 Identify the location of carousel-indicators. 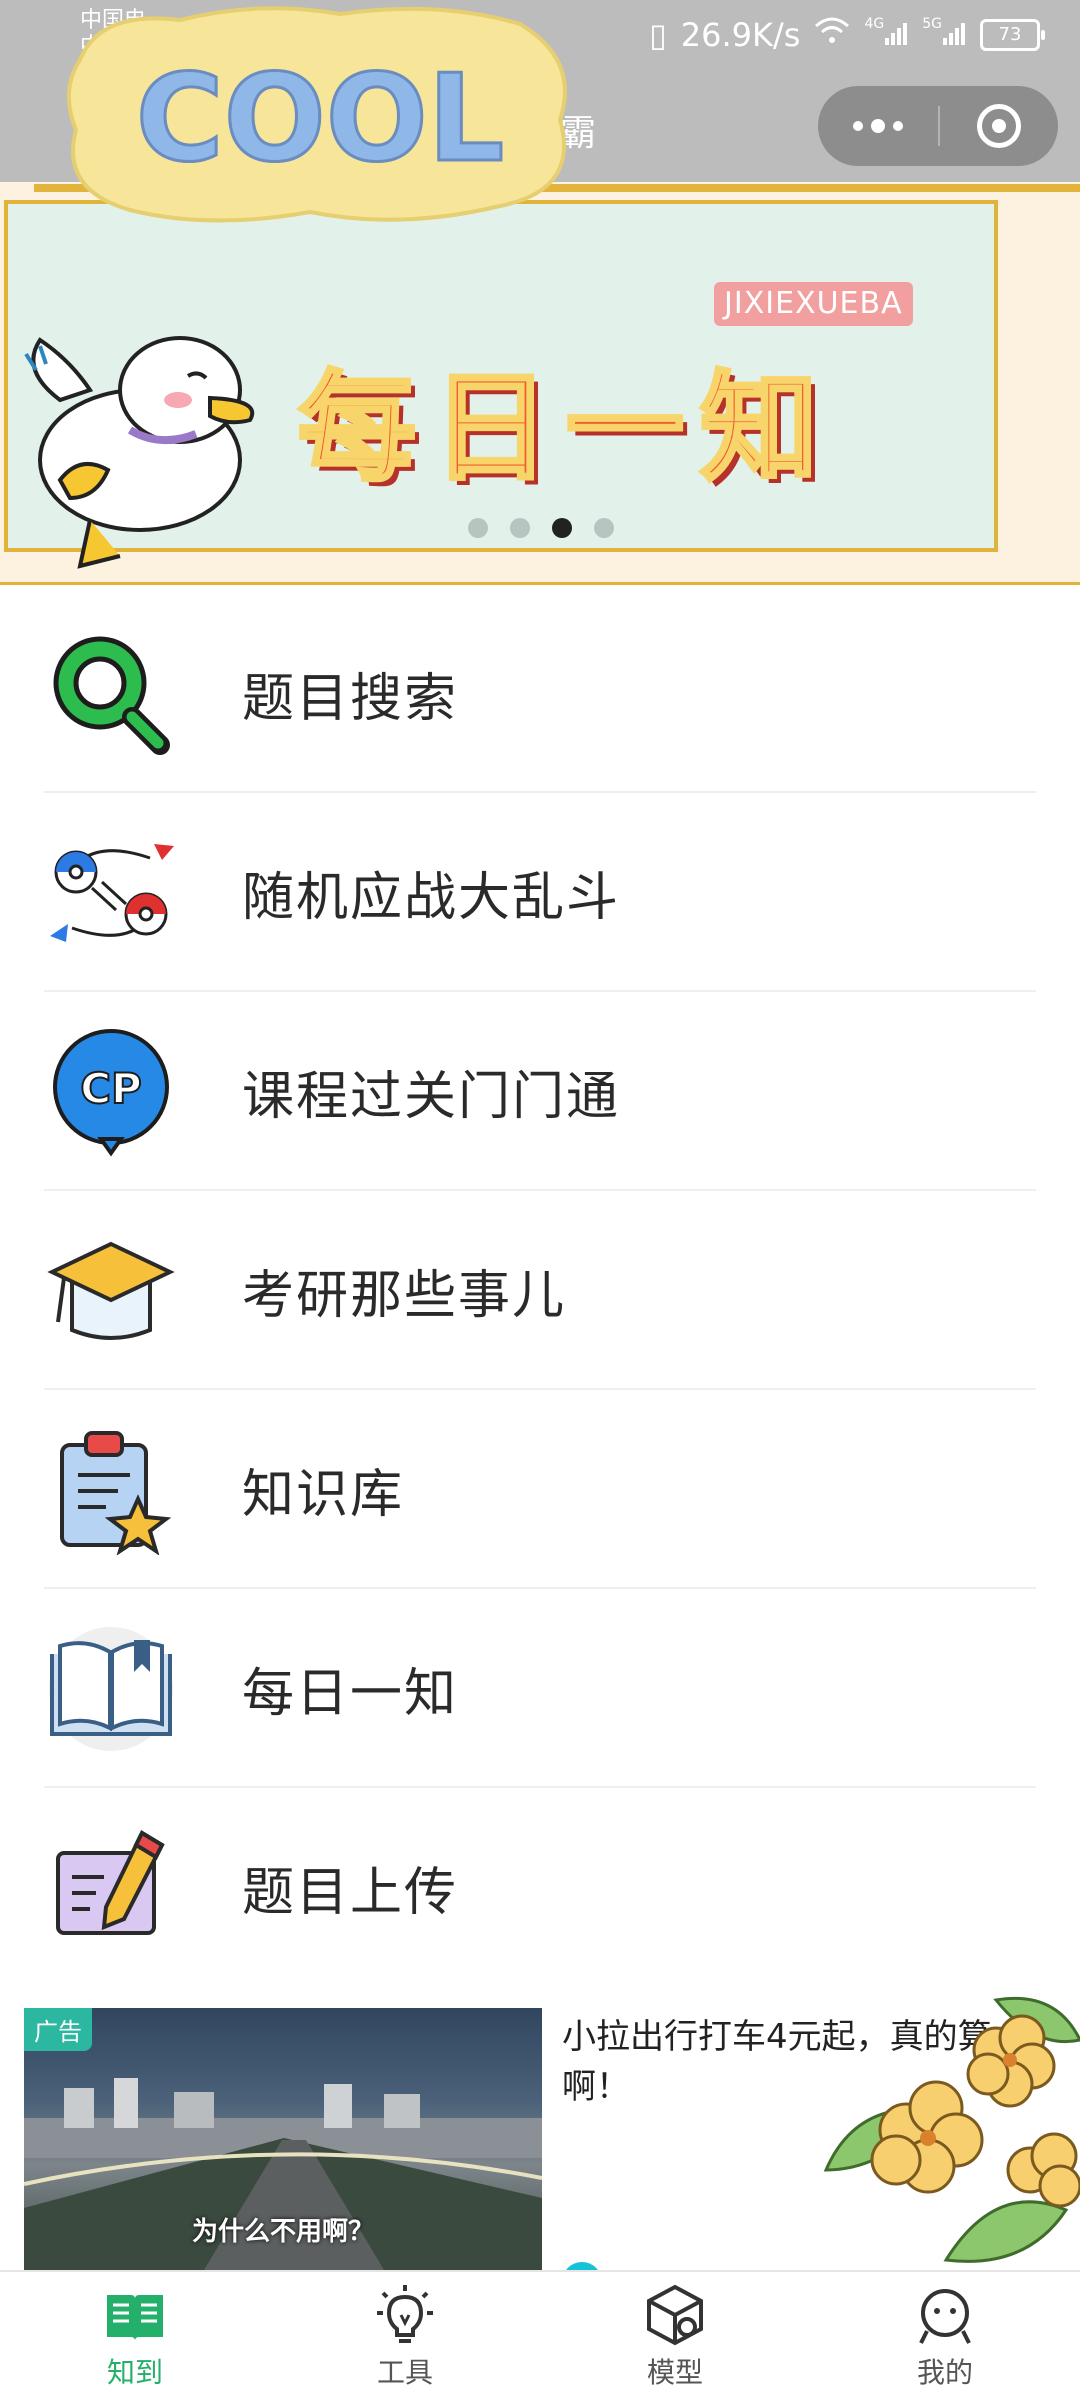
(541, 528).